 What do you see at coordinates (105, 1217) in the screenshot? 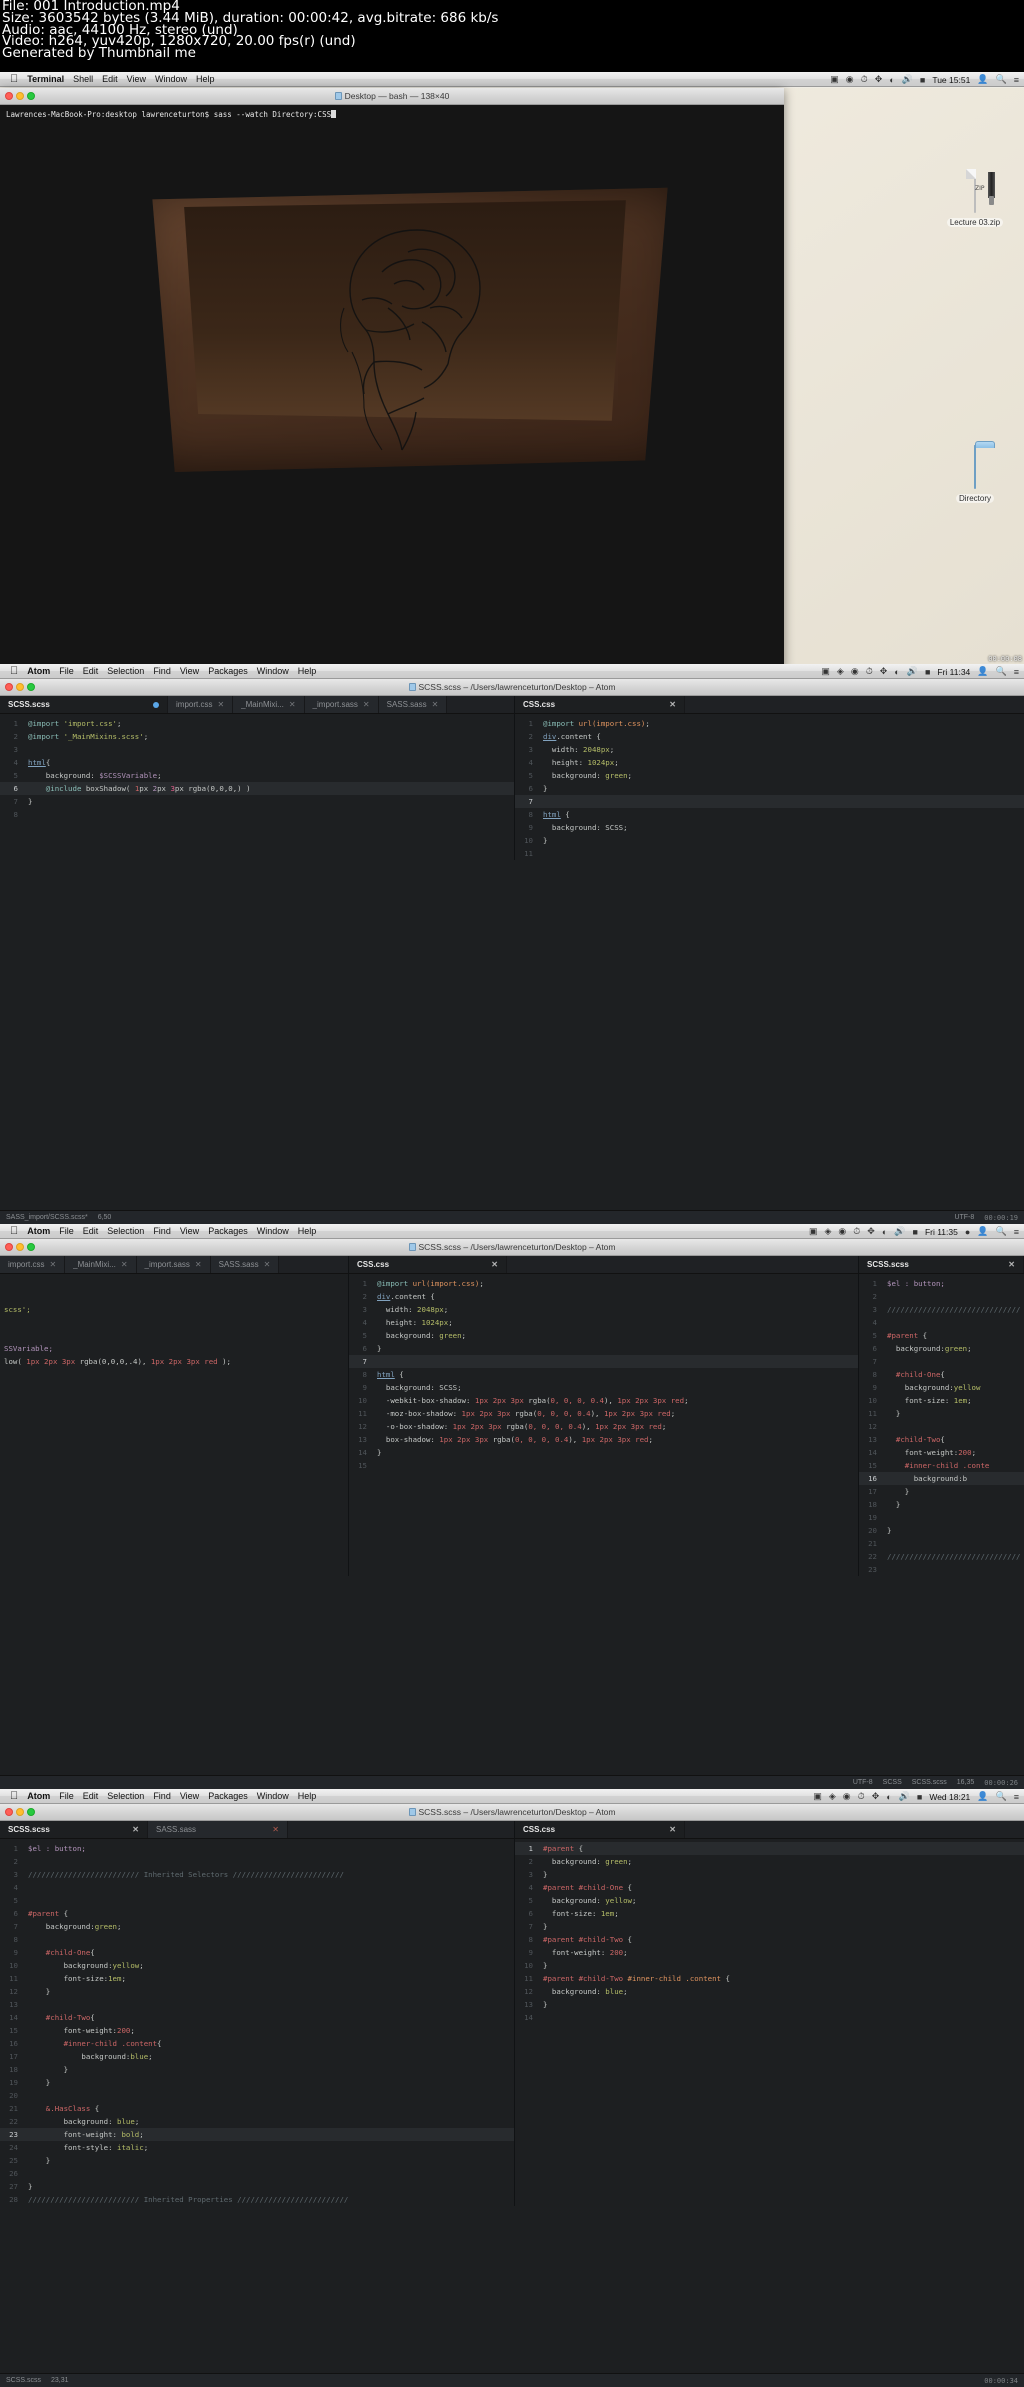
I see `status-cursor-position: 6,50` at bounding box center [105, 1217].